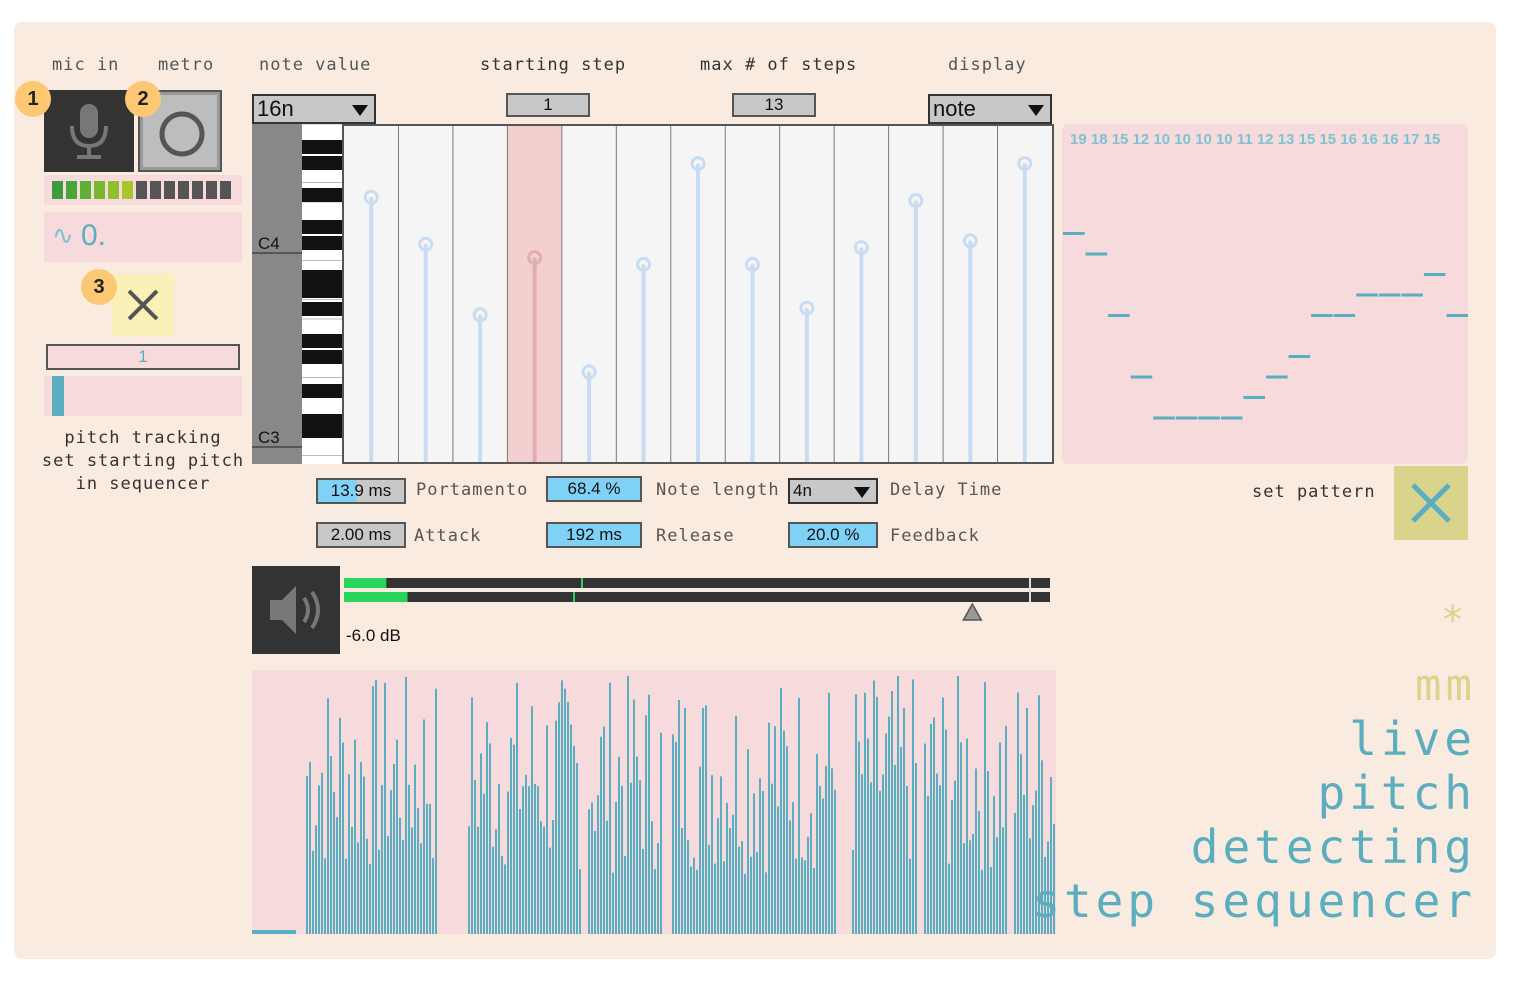  I want to click on mic-in-label: mic in, so click(86, 65).